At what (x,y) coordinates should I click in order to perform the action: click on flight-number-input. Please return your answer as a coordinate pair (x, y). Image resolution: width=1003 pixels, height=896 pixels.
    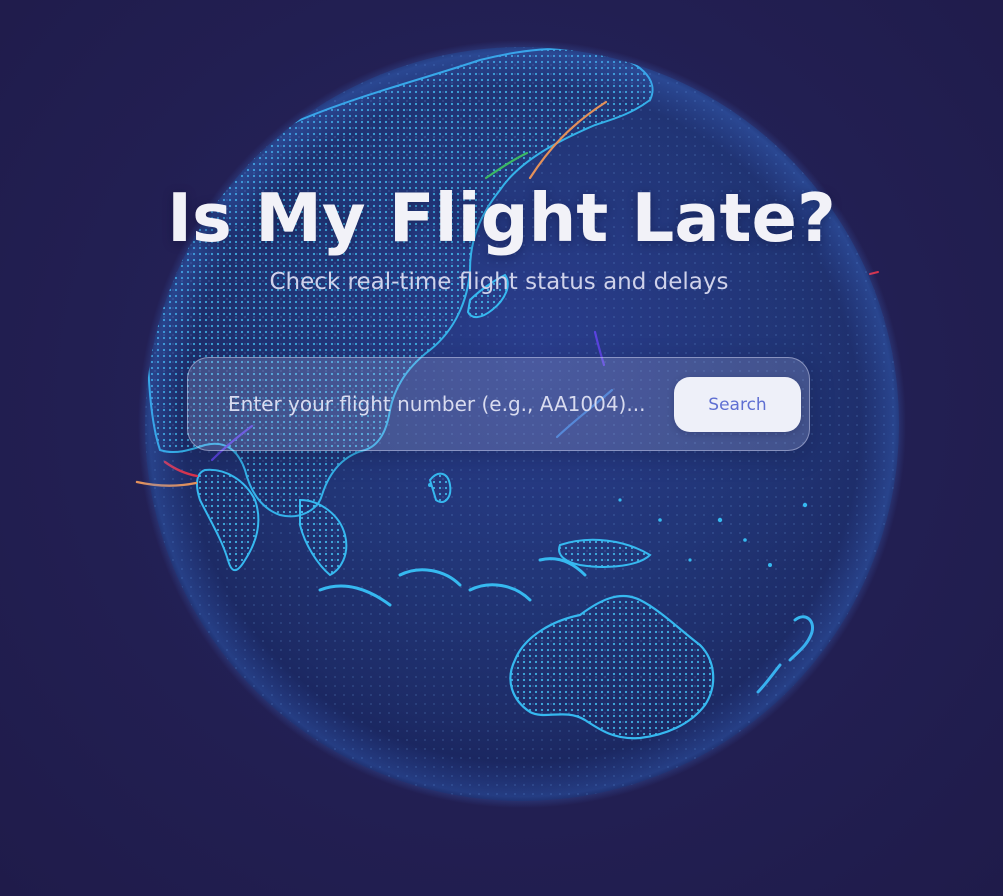
    Looking at the image, I should click on (440, 404).